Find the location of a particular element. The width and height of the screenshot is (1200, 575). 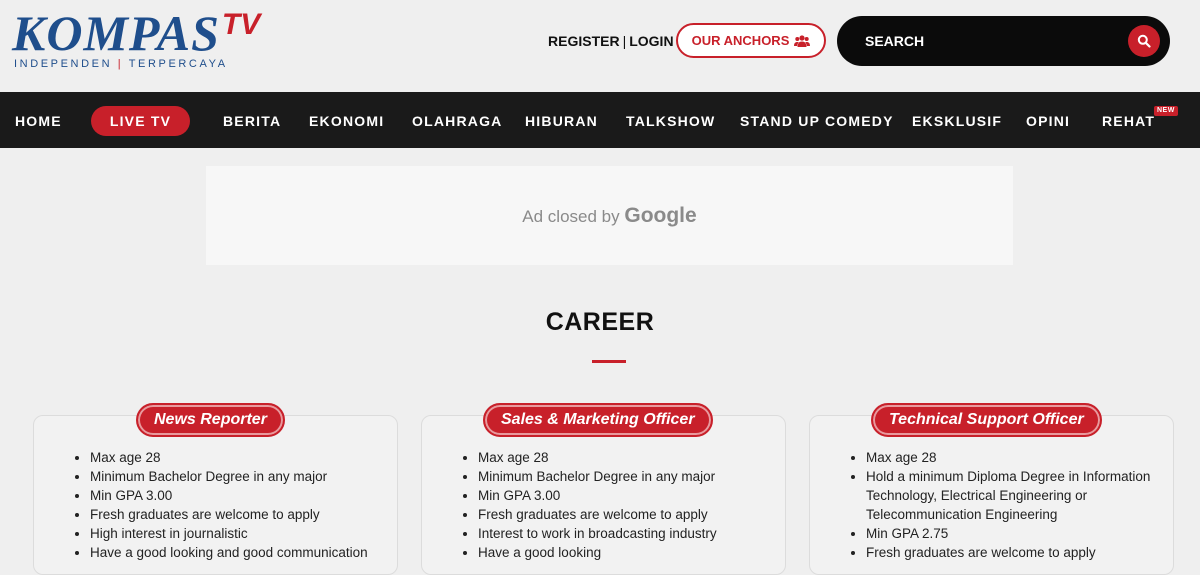

logo-tagline: INDEPENDEN | TERPERCAYA is located at coordinates (137, 64).